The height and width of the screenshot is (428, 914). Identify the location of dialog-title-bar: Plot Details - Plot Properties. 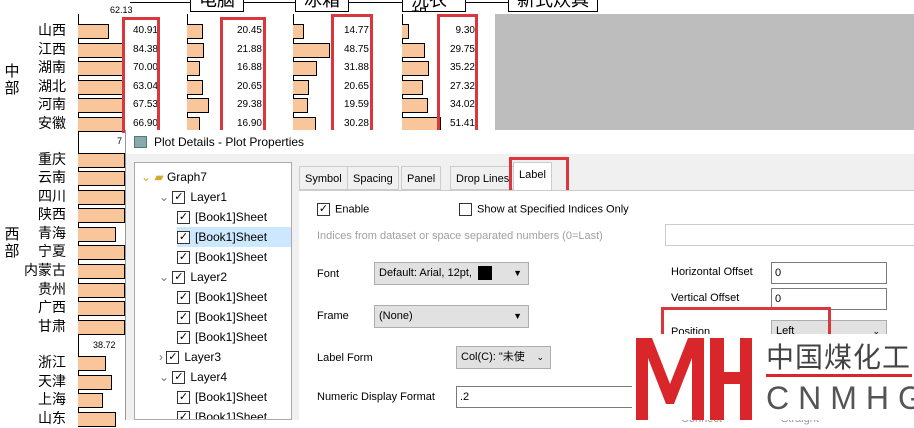
(520, 142).